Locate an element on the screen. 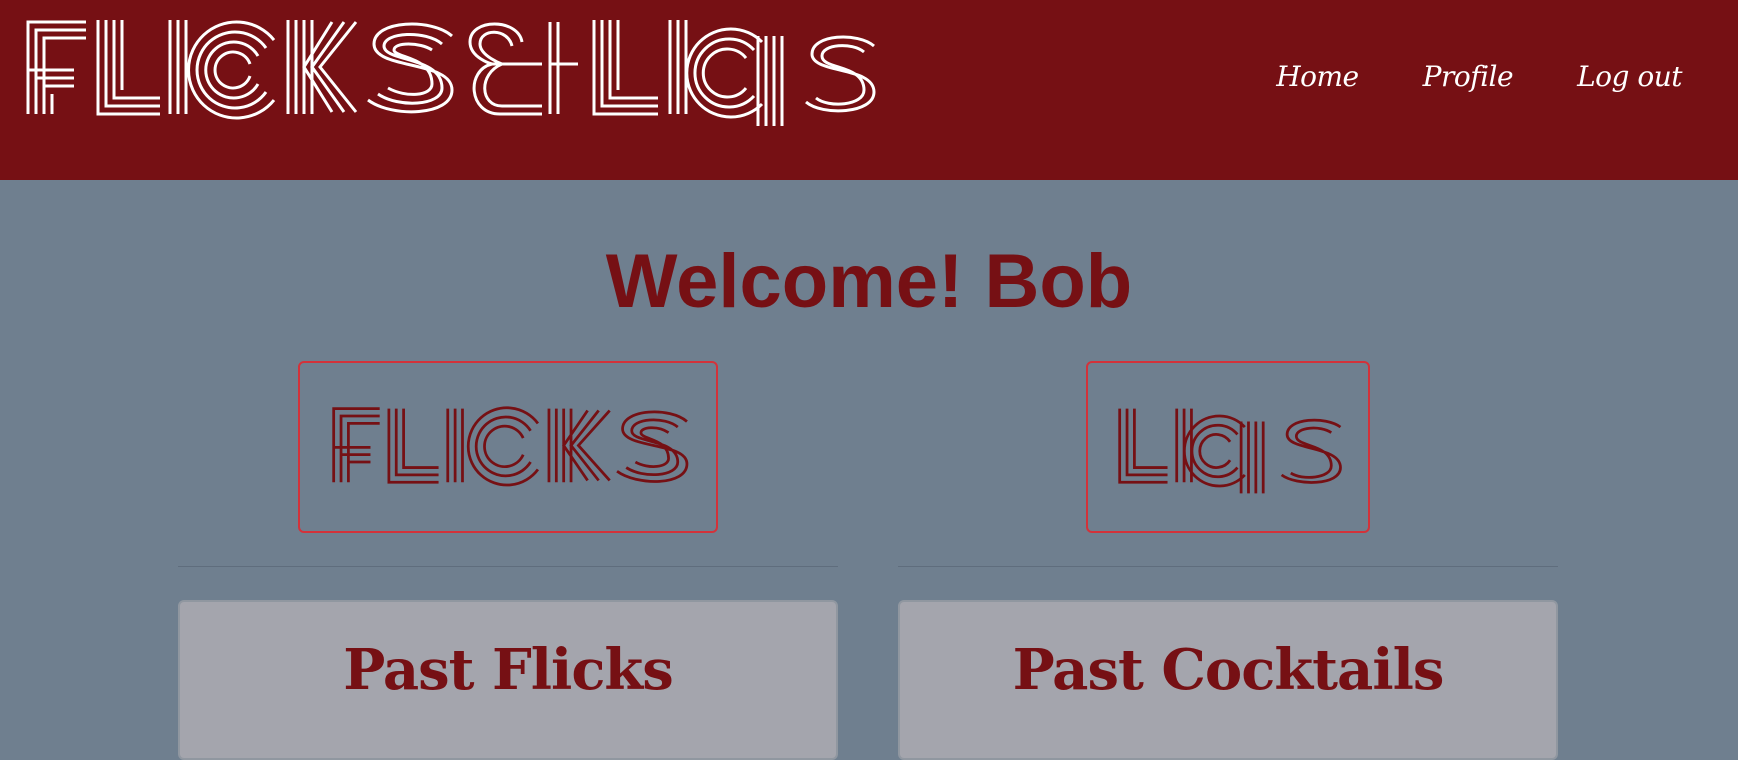 The width and height of the screenshot is (1738, 760). nav-home-link: Home is located at coordinates (1317, 76).